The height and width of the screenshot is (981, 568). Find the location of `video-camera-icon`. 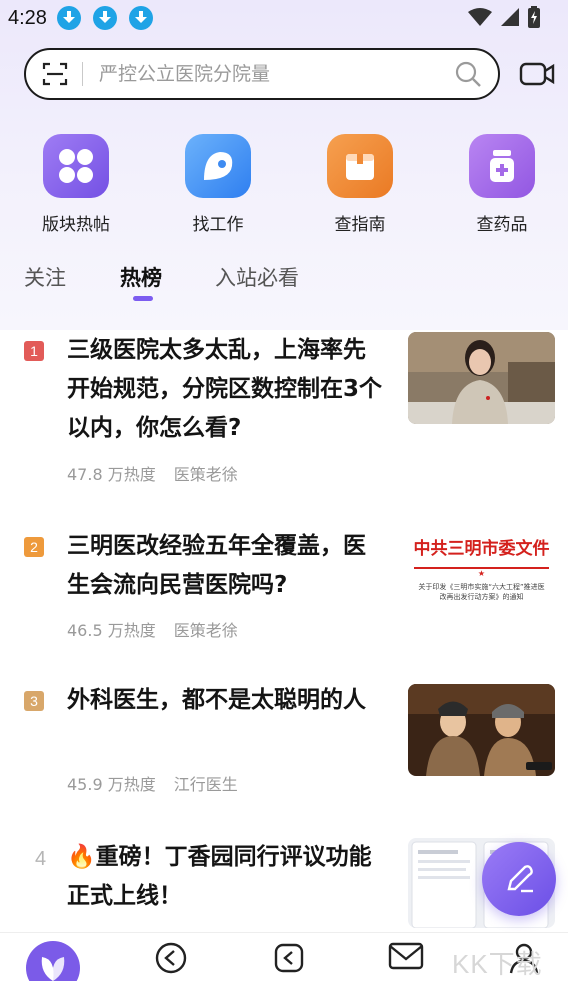

video-camera-icon is located at coordinates (537, 74).